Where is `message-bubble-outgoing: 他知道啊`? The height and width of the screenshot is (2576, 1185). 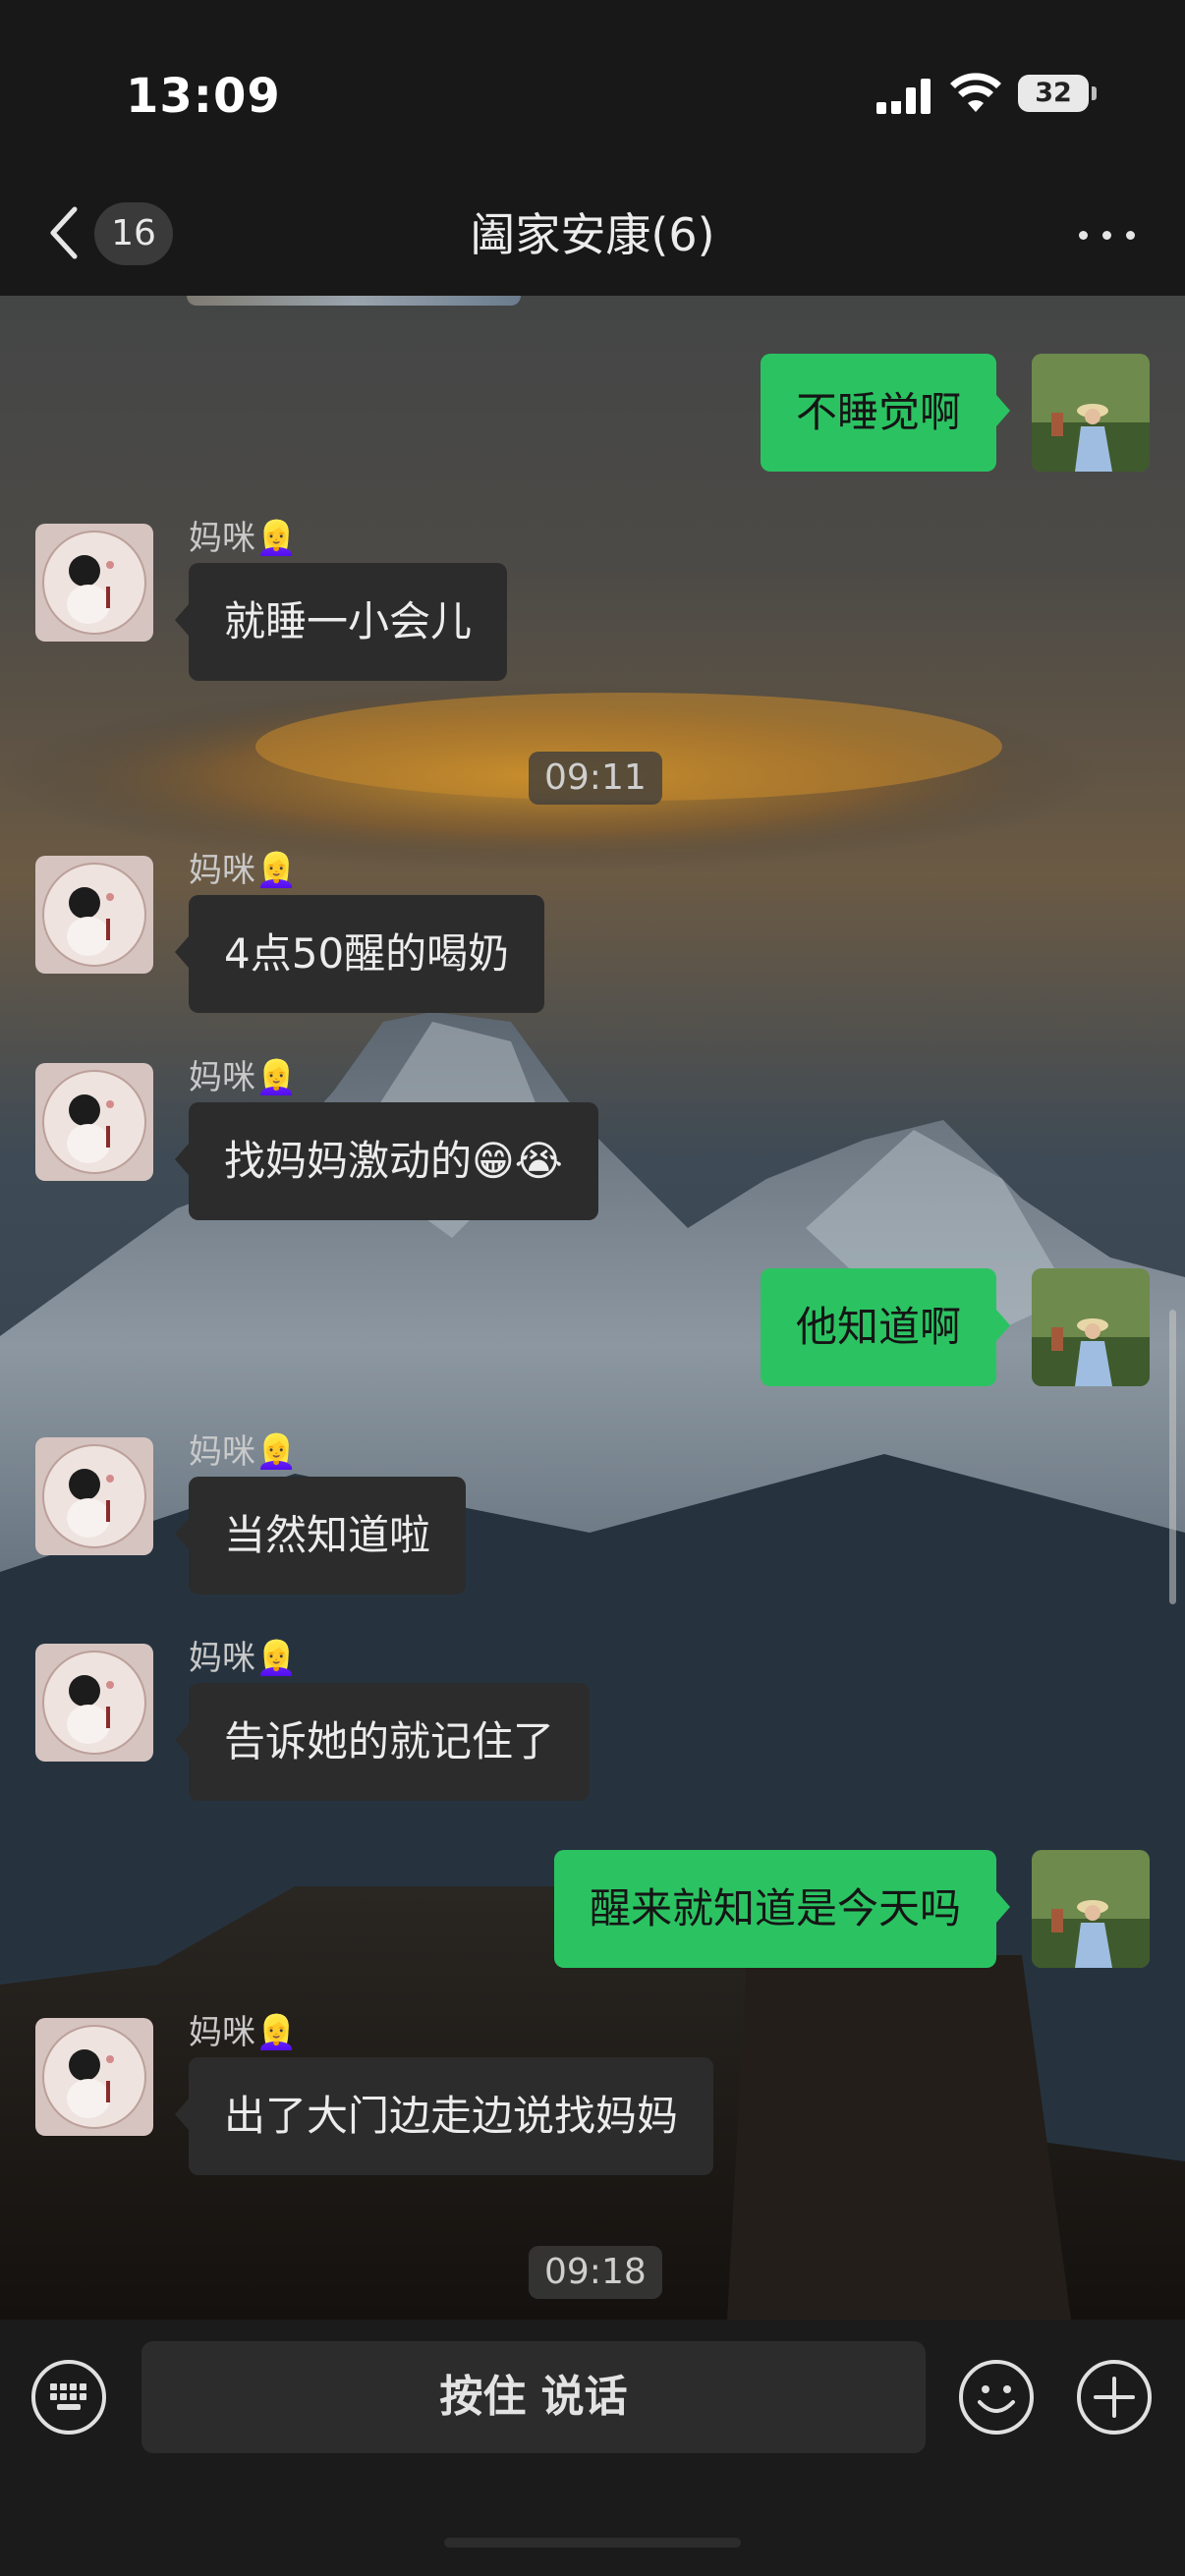 message-bubble-outgoing: 他知道啊 is located at coordinates (886, 1327).